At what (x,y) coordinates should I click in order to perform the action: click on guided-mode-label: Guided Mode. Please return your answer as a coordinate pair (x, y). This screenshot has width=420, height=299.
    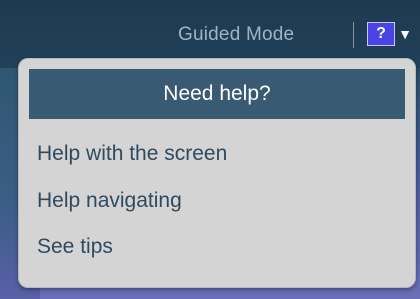
    Looking at the image, I should click on (236, 34).